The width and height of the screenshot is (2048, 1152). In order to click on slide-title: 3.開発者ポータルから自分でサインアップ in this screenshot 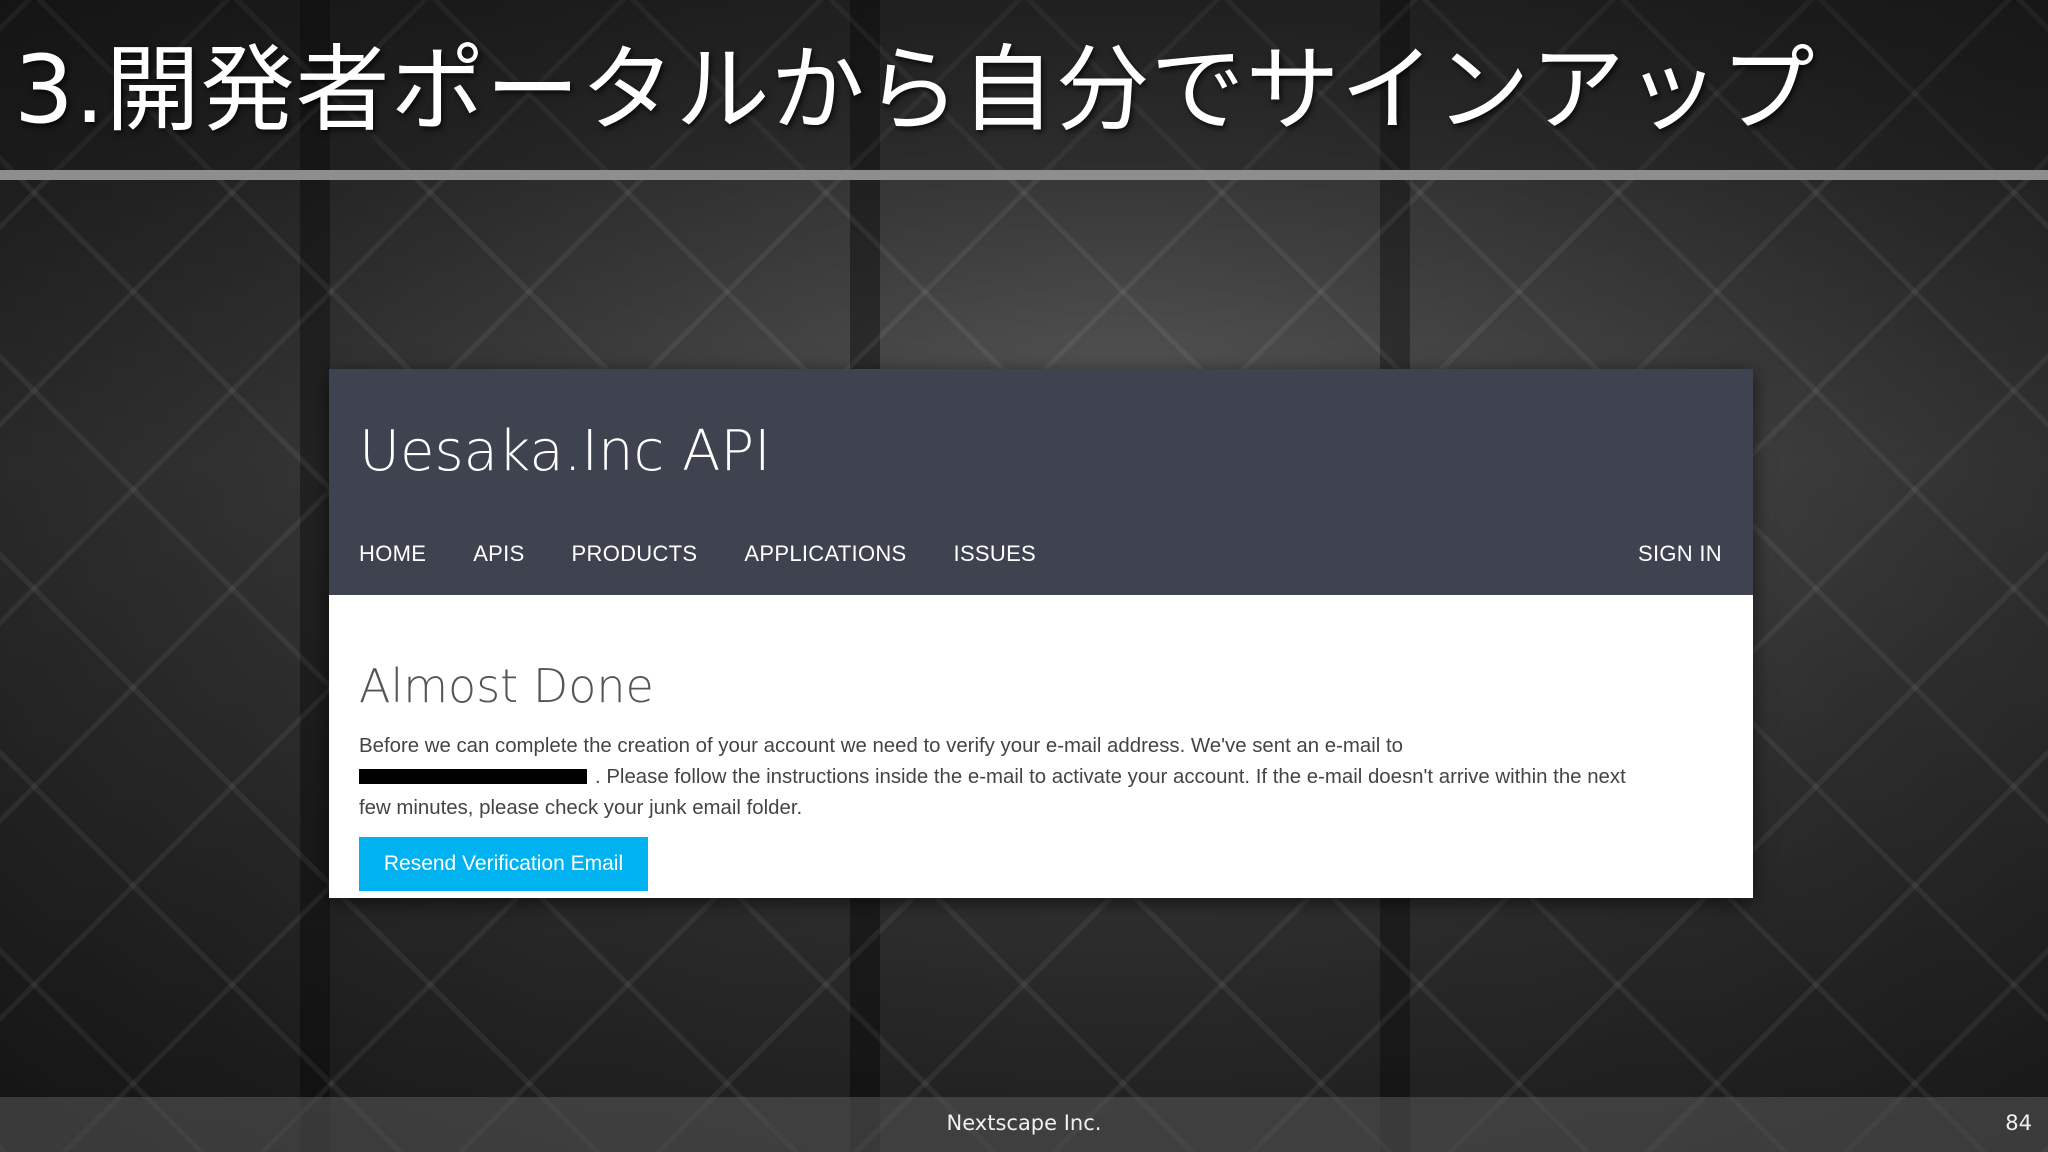, I will do `click(915, 90)`.